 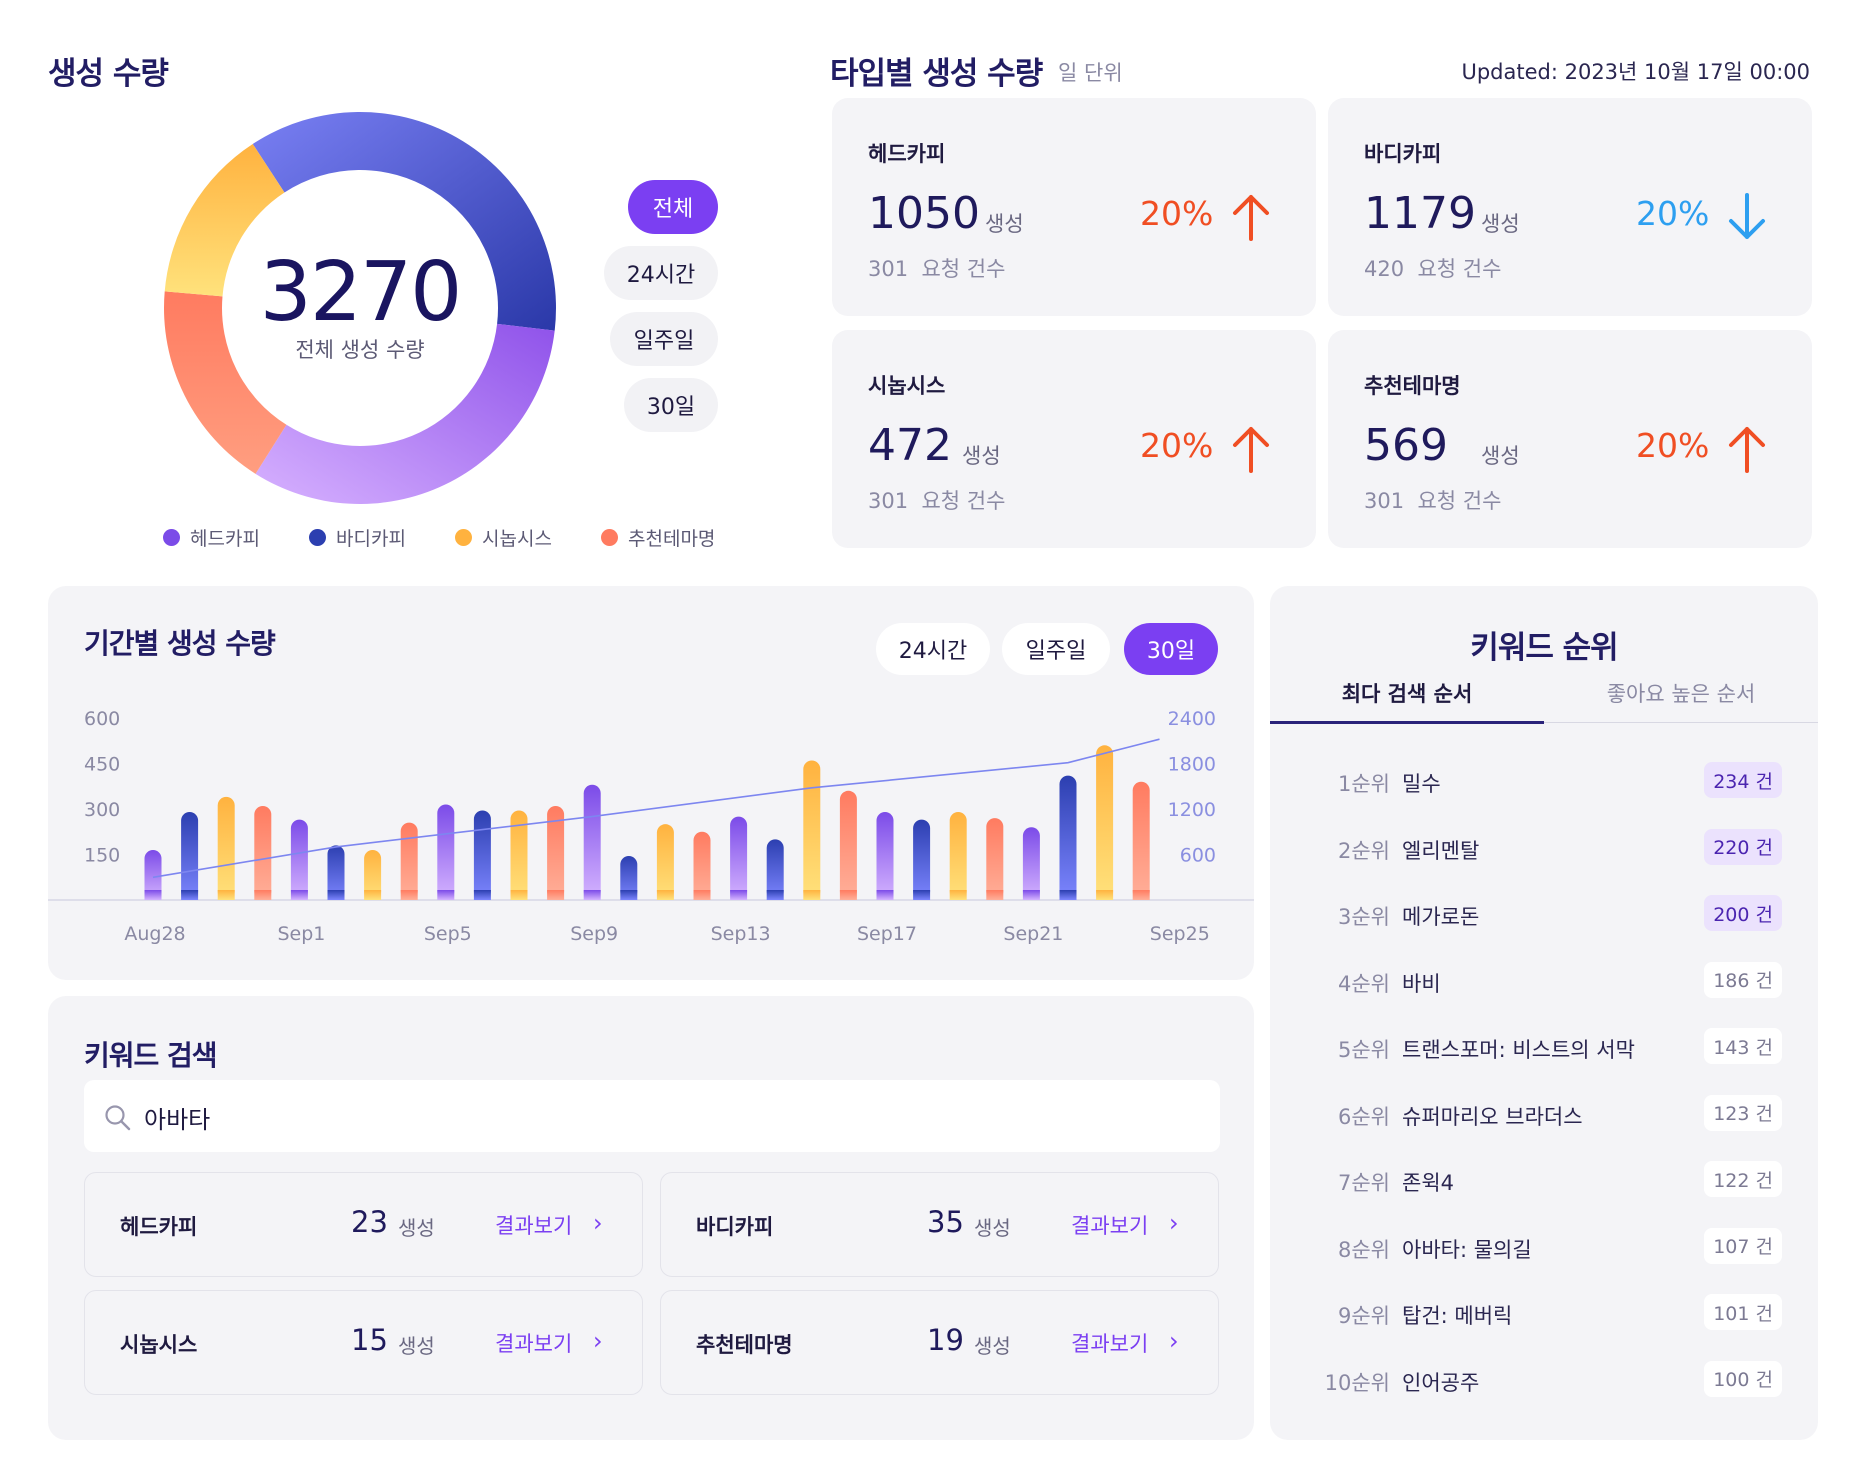 What do you see at coordinates (1441, 917) in the screenshot?
I see `rank-keyword: 메가로돈` at bounding box center [1441, 917].